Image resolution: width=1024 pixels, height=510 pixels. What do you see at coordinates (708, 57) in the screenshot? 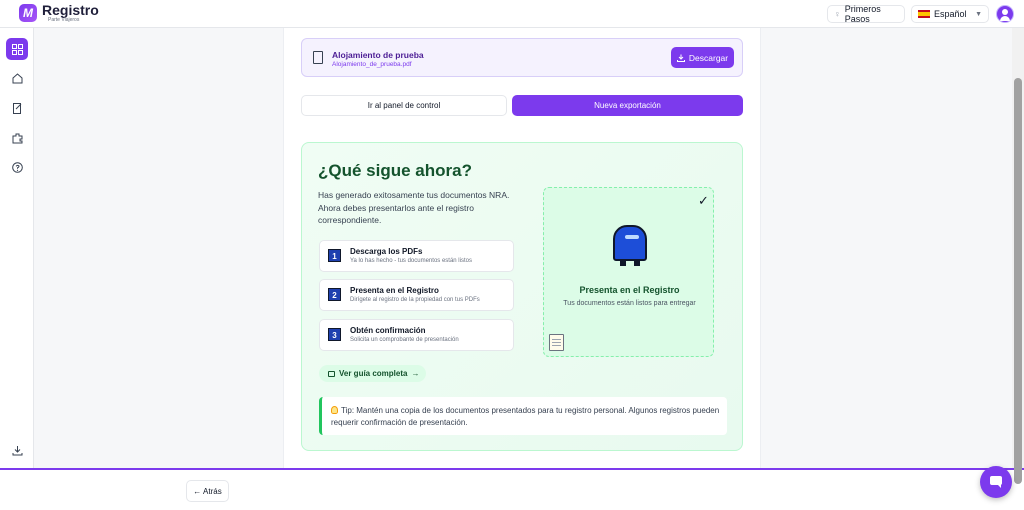
I see `download-button-label: Descargar` at bounding box center [708, 57].